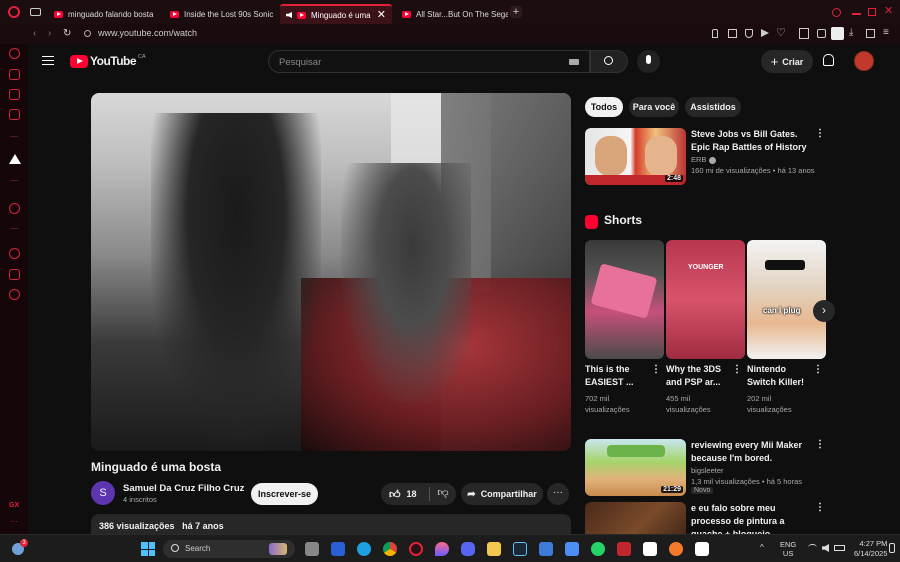 This screenshot has width=900, height=562. Describe the element at coordinates (558, 494) in the screenshot. I see `more-actions-button: ···` at that location.